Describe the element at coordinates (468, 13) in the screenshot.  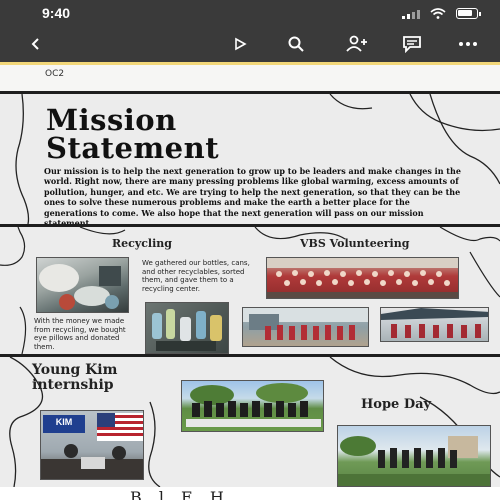
I see `battery-icon` at that location.